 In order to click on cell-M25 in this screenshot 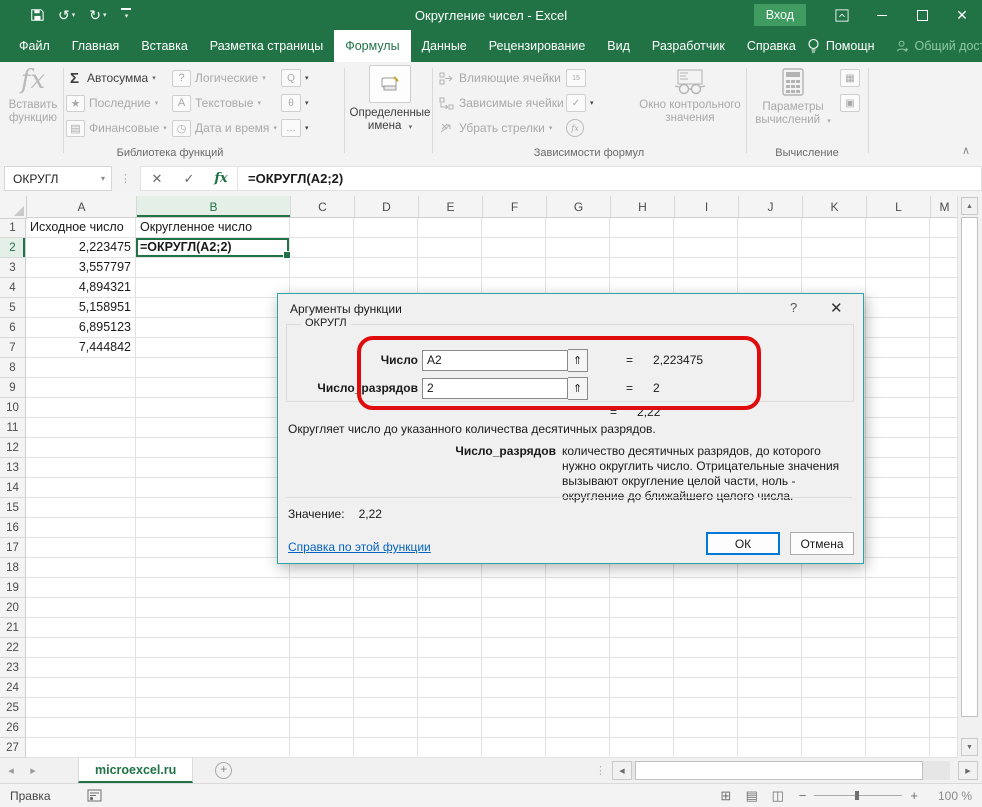, I will do `click(944, 708)`.